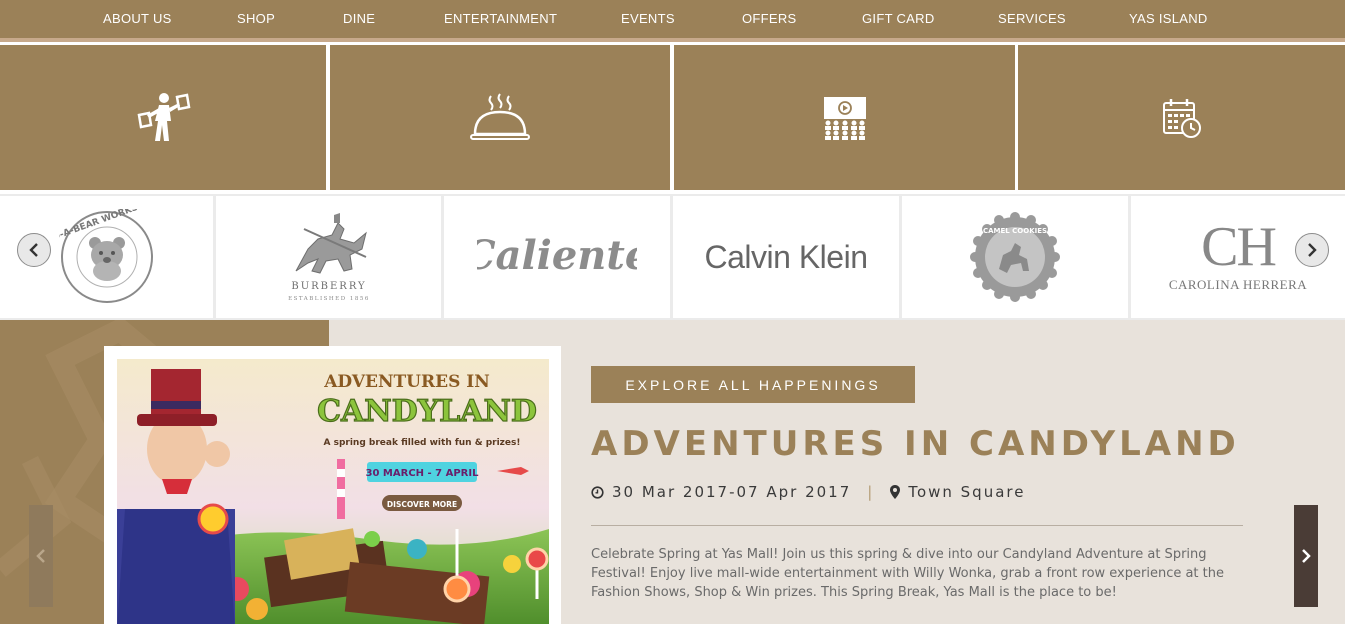  What do you see at coordinates (500, 18) in the screenshot?
I see `nav-item-entertainment: ENTERTAINMENT` at bounding box center [500, 18].